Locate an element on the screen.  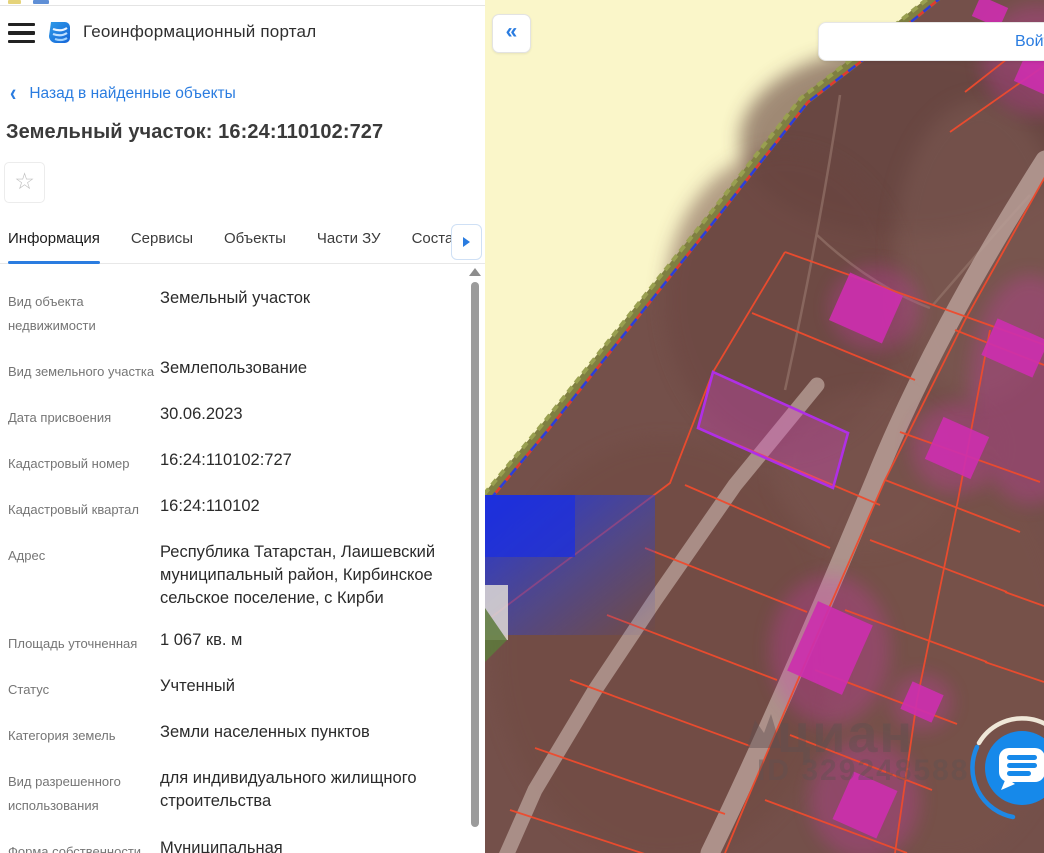
map-toolbar: Войти is located at coordinates (931, 41).